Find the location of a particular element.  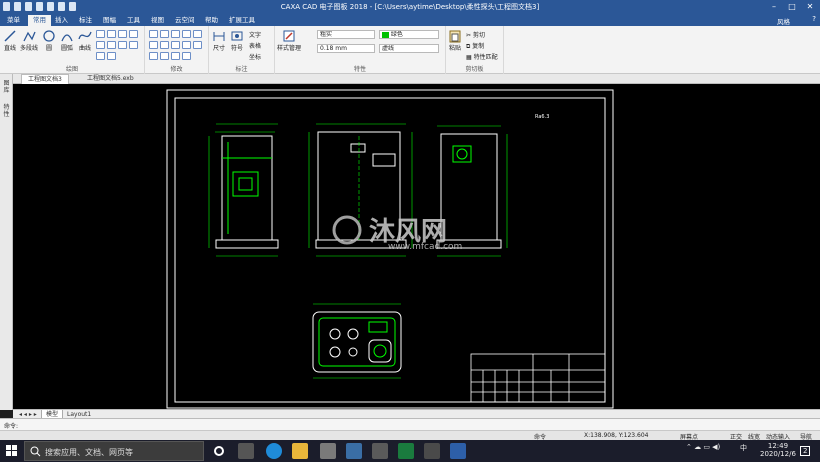

text-button: 文字 is located at coordinates (255, 34).